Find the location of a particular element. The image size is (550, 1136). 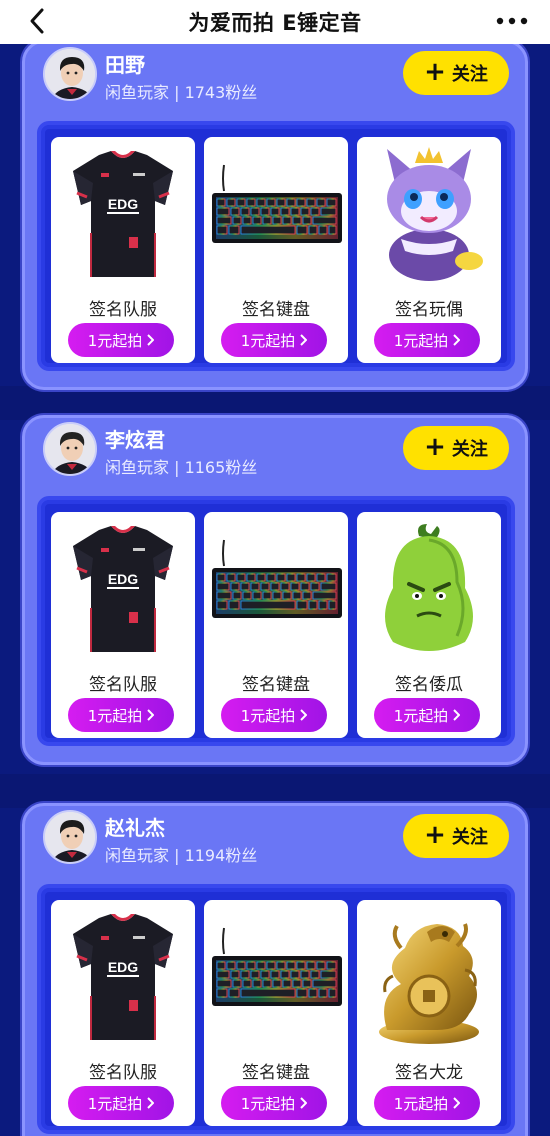

player-name: 赵礼杰 is located at coordinates (135, 826).